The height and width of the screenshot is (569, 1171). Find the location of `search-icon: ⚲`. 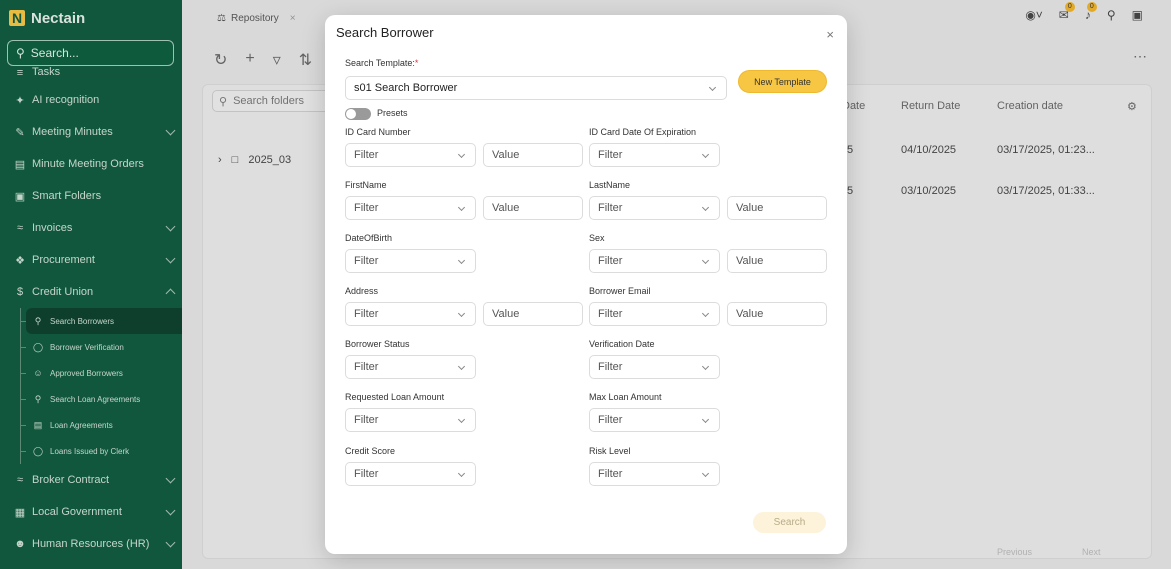

search-icon: ⚲ is located at coordinates (20, 53).